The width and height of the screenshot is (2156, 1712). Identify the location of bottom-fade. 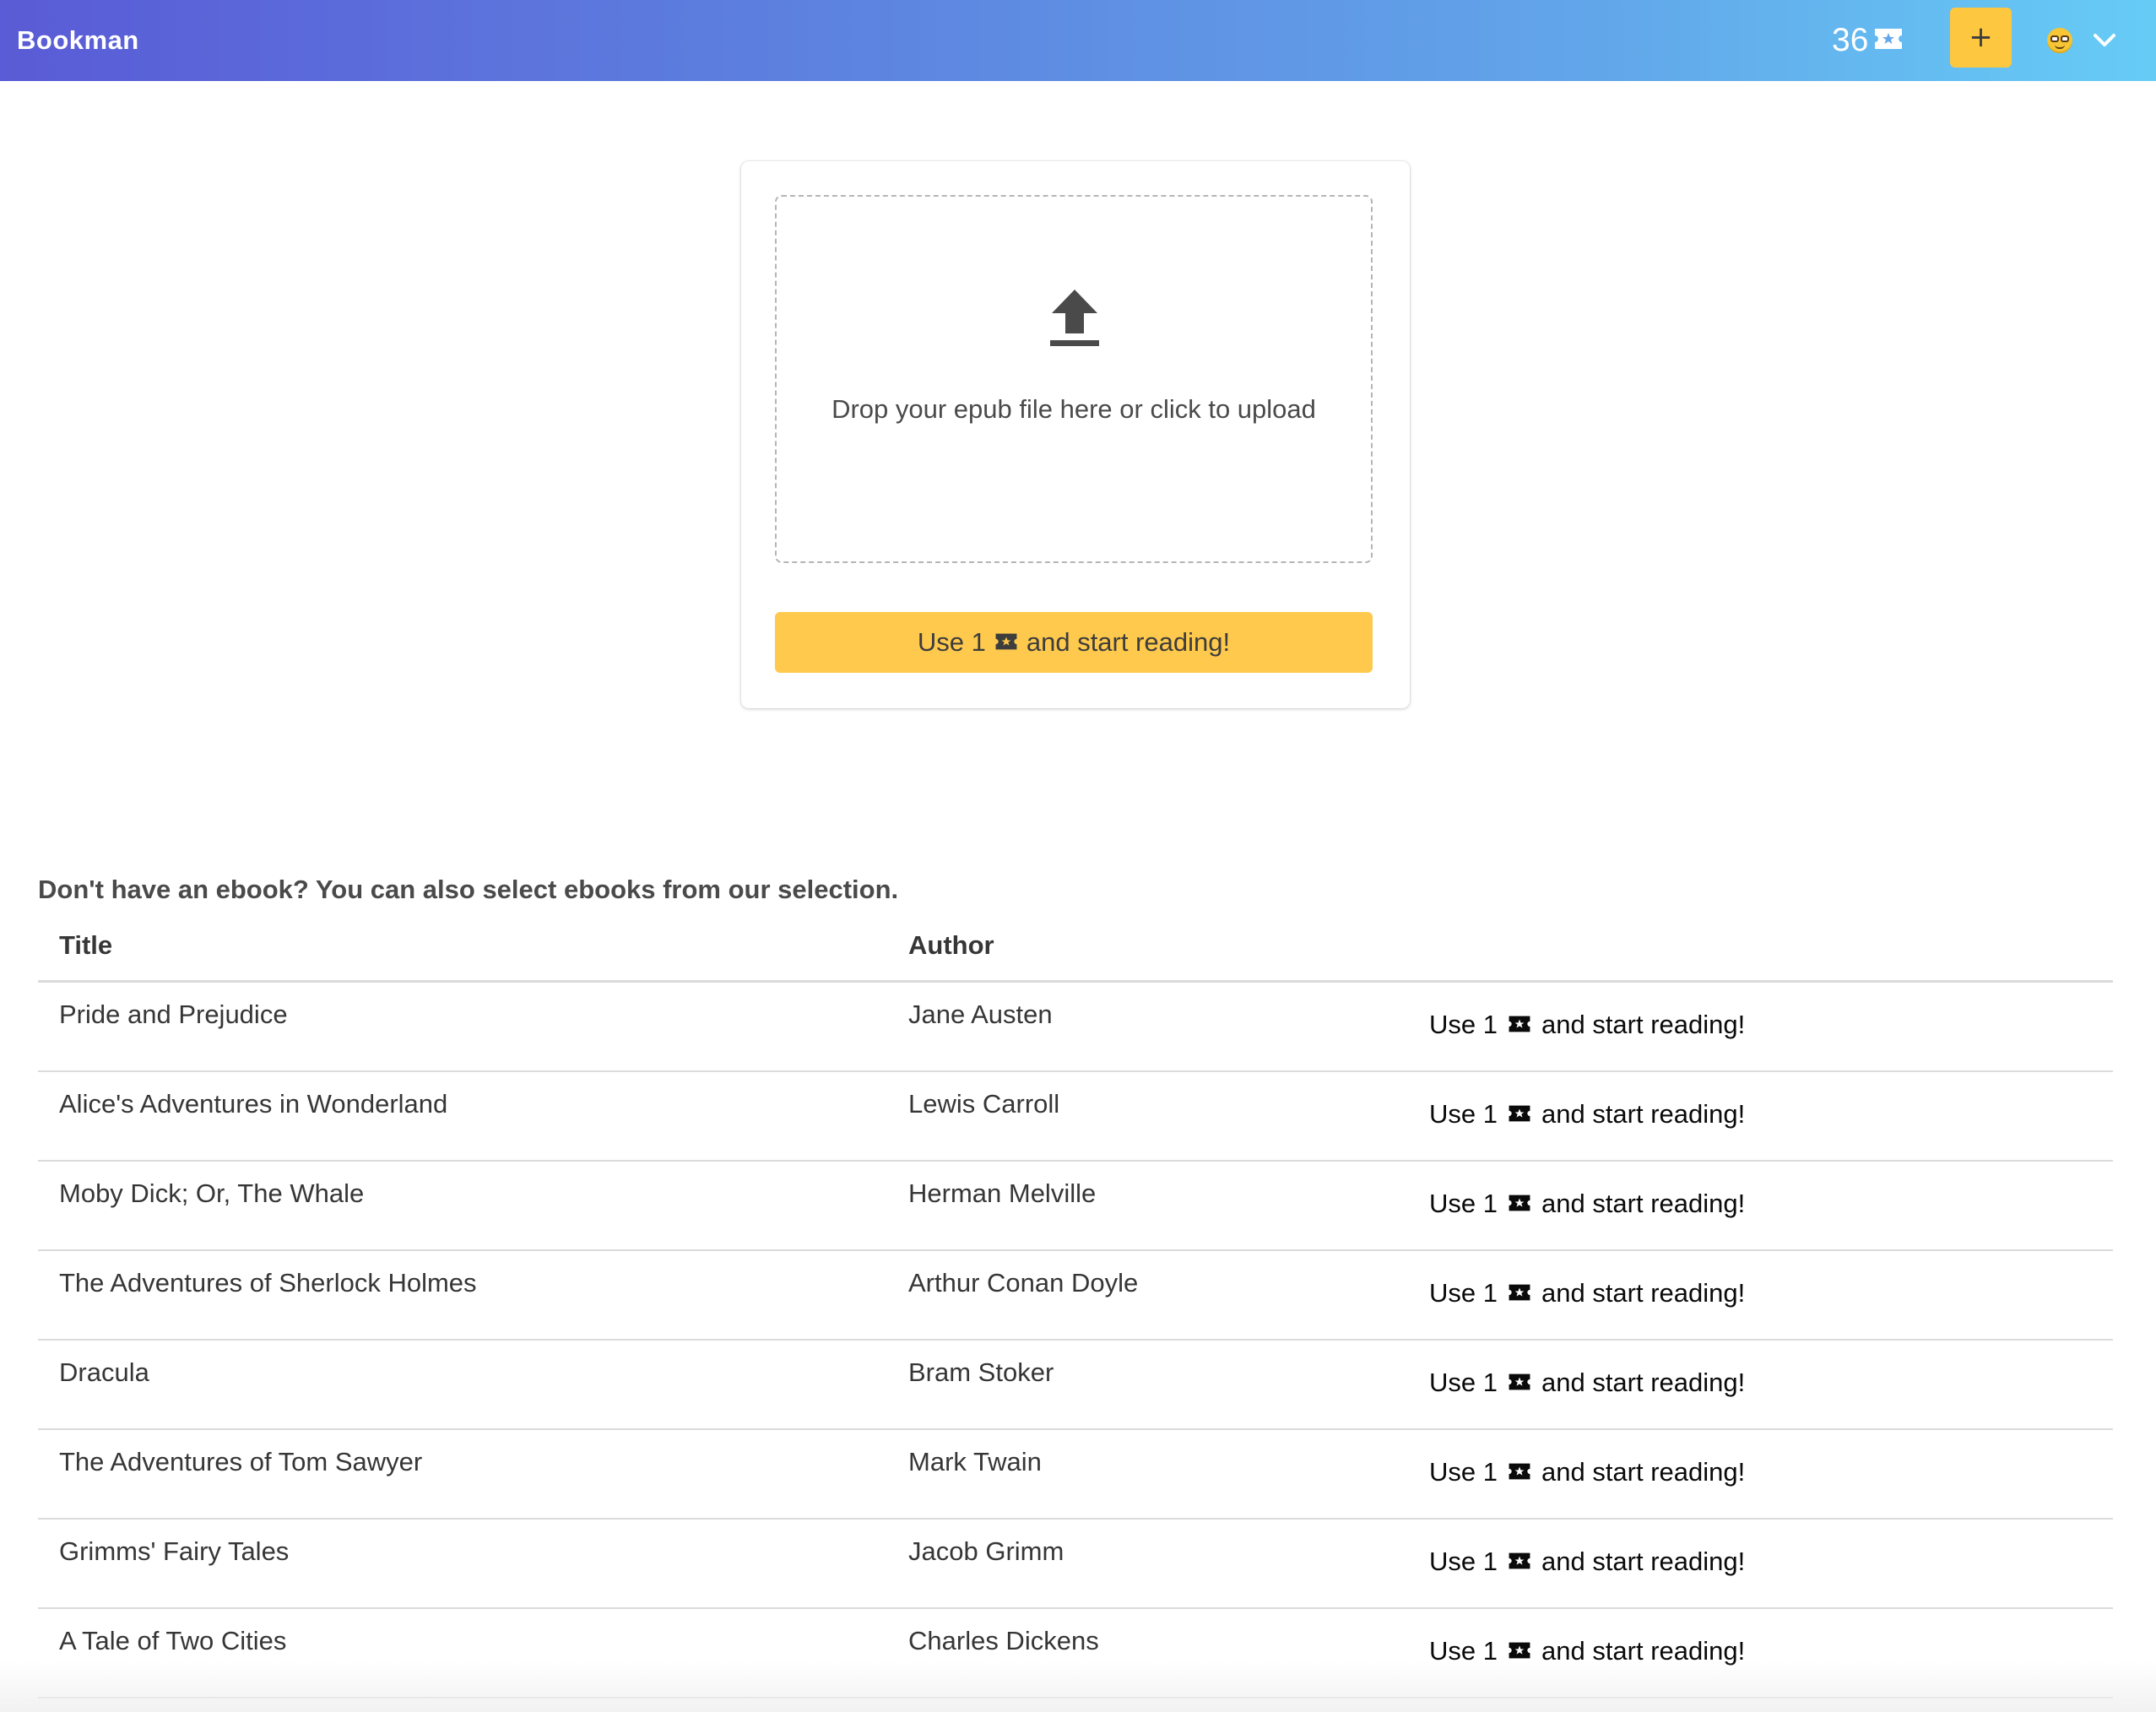
(1078, 1686).